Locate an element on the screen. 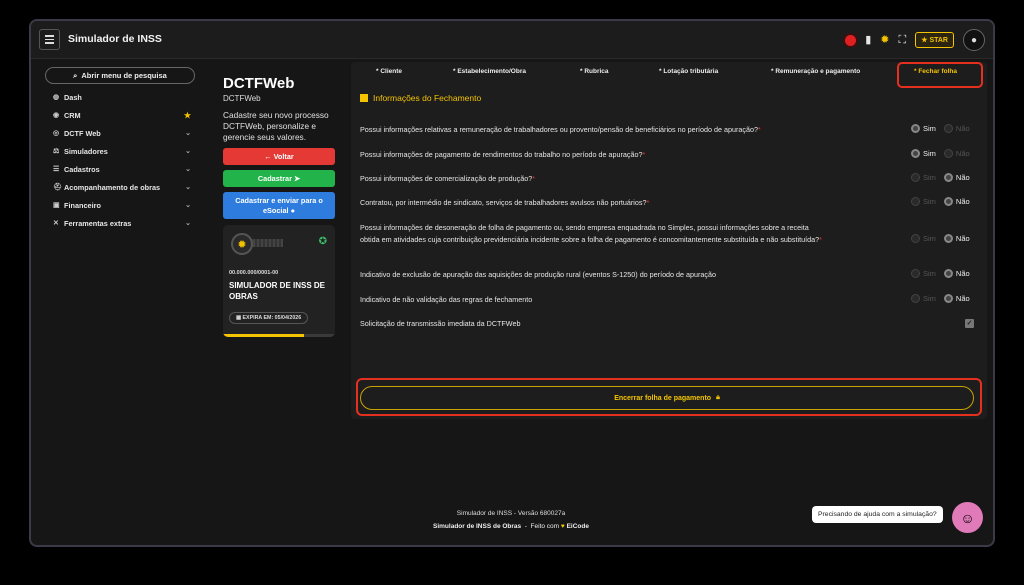 This screenshot has width=1024, height=585. card-title: SIMULADOR DE INSS DE OBRAS is located at coordinates (277, 291).